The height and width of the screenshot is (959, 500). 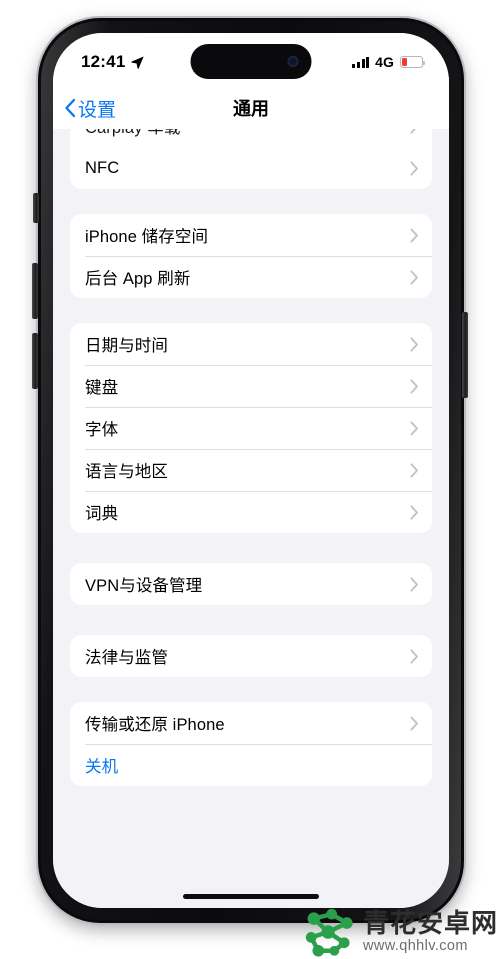 I want to click on list-item-keyboard: 键盘, so click(x=251, y=386).